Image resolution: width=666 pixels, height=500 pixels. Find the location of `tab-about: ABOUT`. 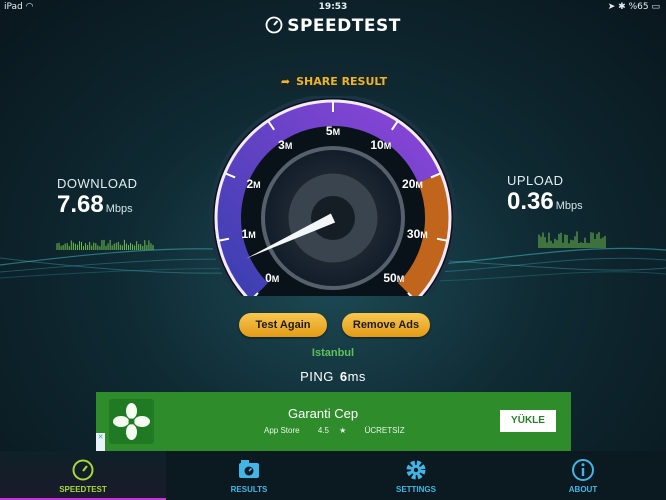

tab-about: ABOUT is located at coordinates (583, 475).